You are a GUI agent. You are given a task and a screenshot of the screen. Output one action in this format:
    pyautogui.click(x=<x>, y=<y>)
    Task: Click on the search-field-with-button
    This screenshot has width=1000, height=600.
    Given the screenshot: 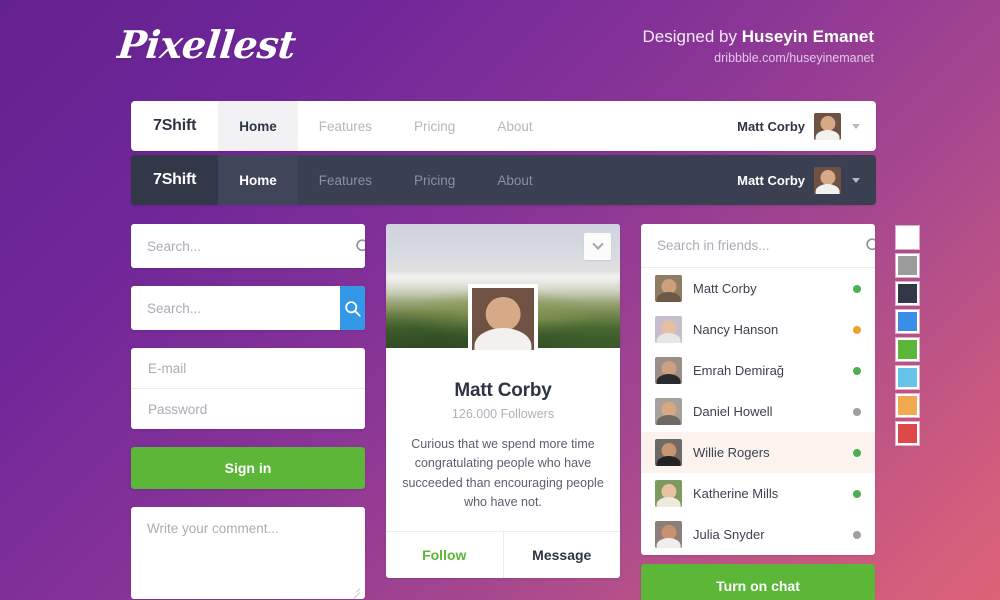 What is the action you would take?
    pyautogui.click(x=248, y=308)
    